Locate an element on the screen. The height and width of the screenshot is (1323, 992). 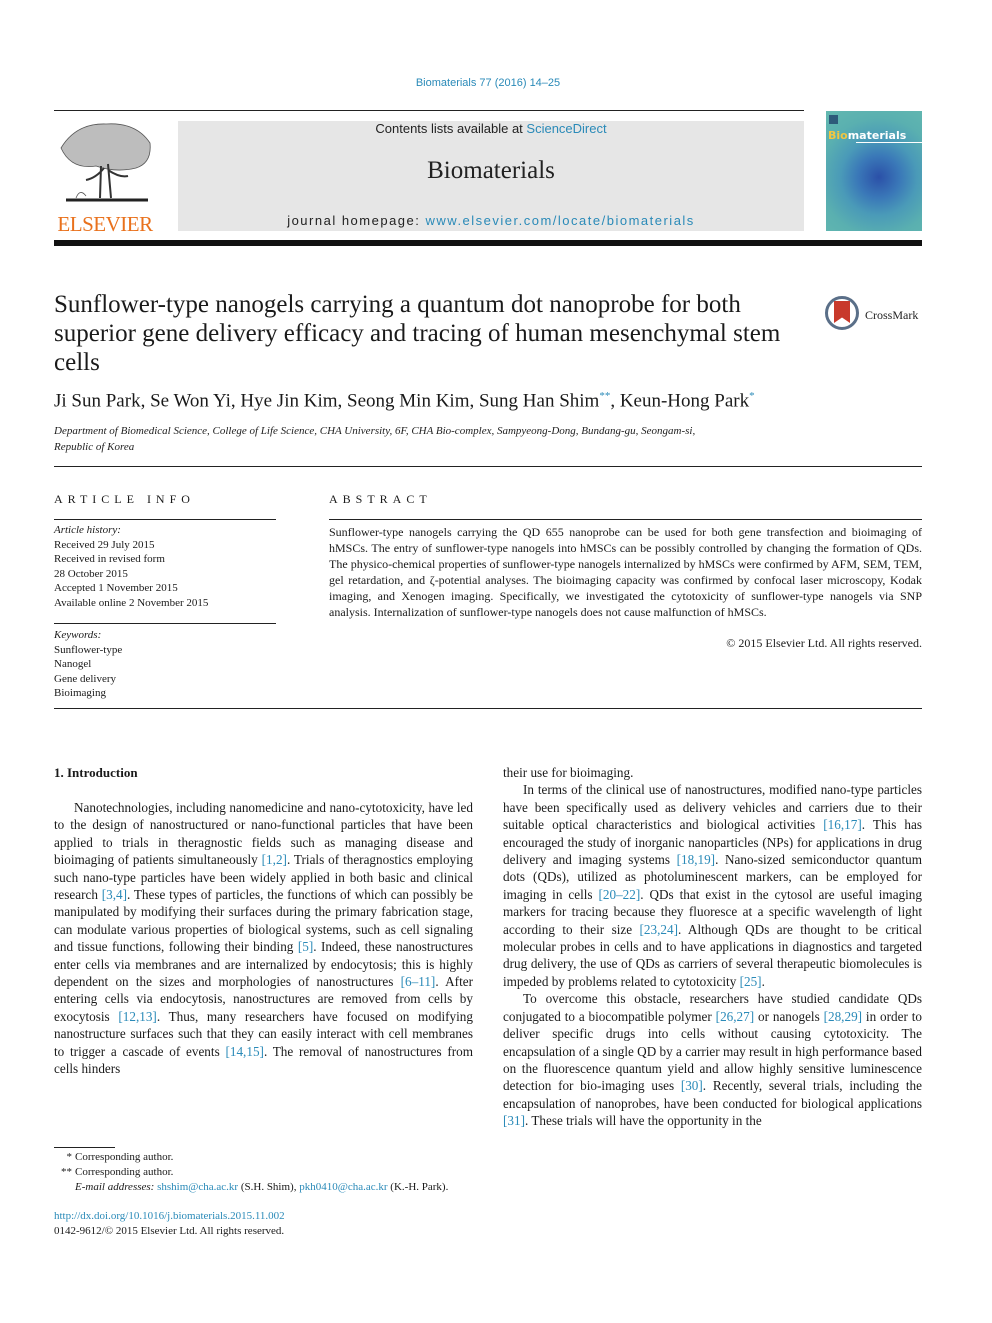
journal-cover-image: Biomaterials is located at coordinates (874, 171).